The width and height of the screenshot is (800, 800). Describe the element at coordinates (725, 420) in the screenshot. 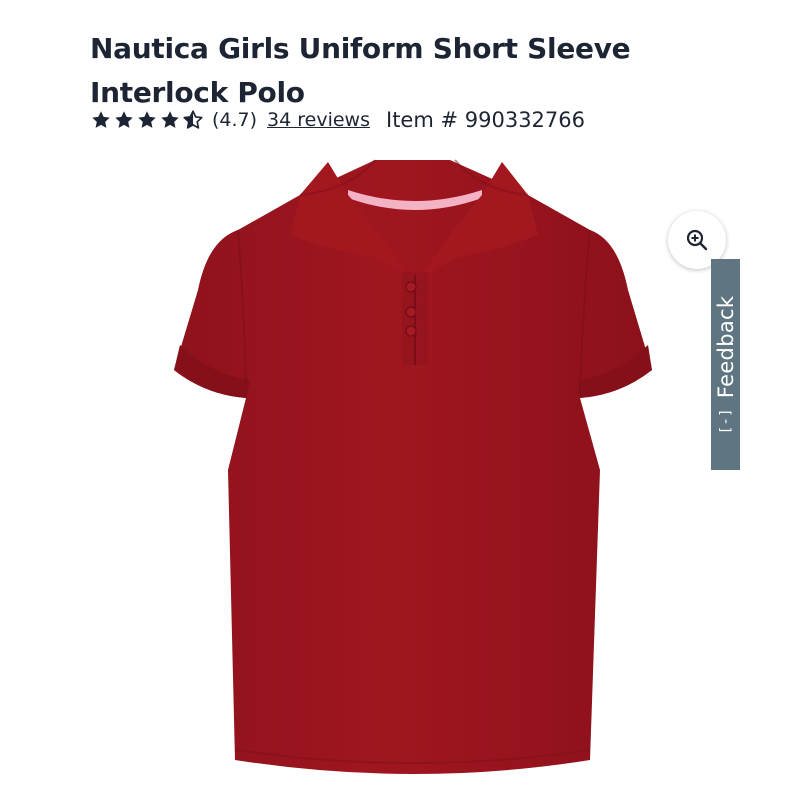

I see `expand-bracket-icon: [-]` at that location.